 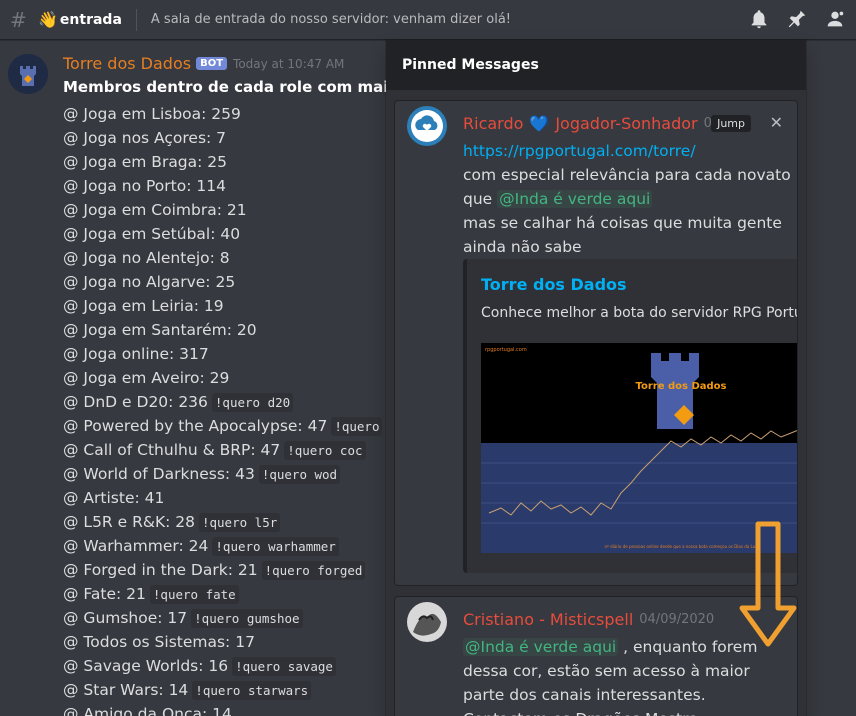 I want to click on role-count-text: @ Joga nos Açores: 7, so click(x=145, y=138).